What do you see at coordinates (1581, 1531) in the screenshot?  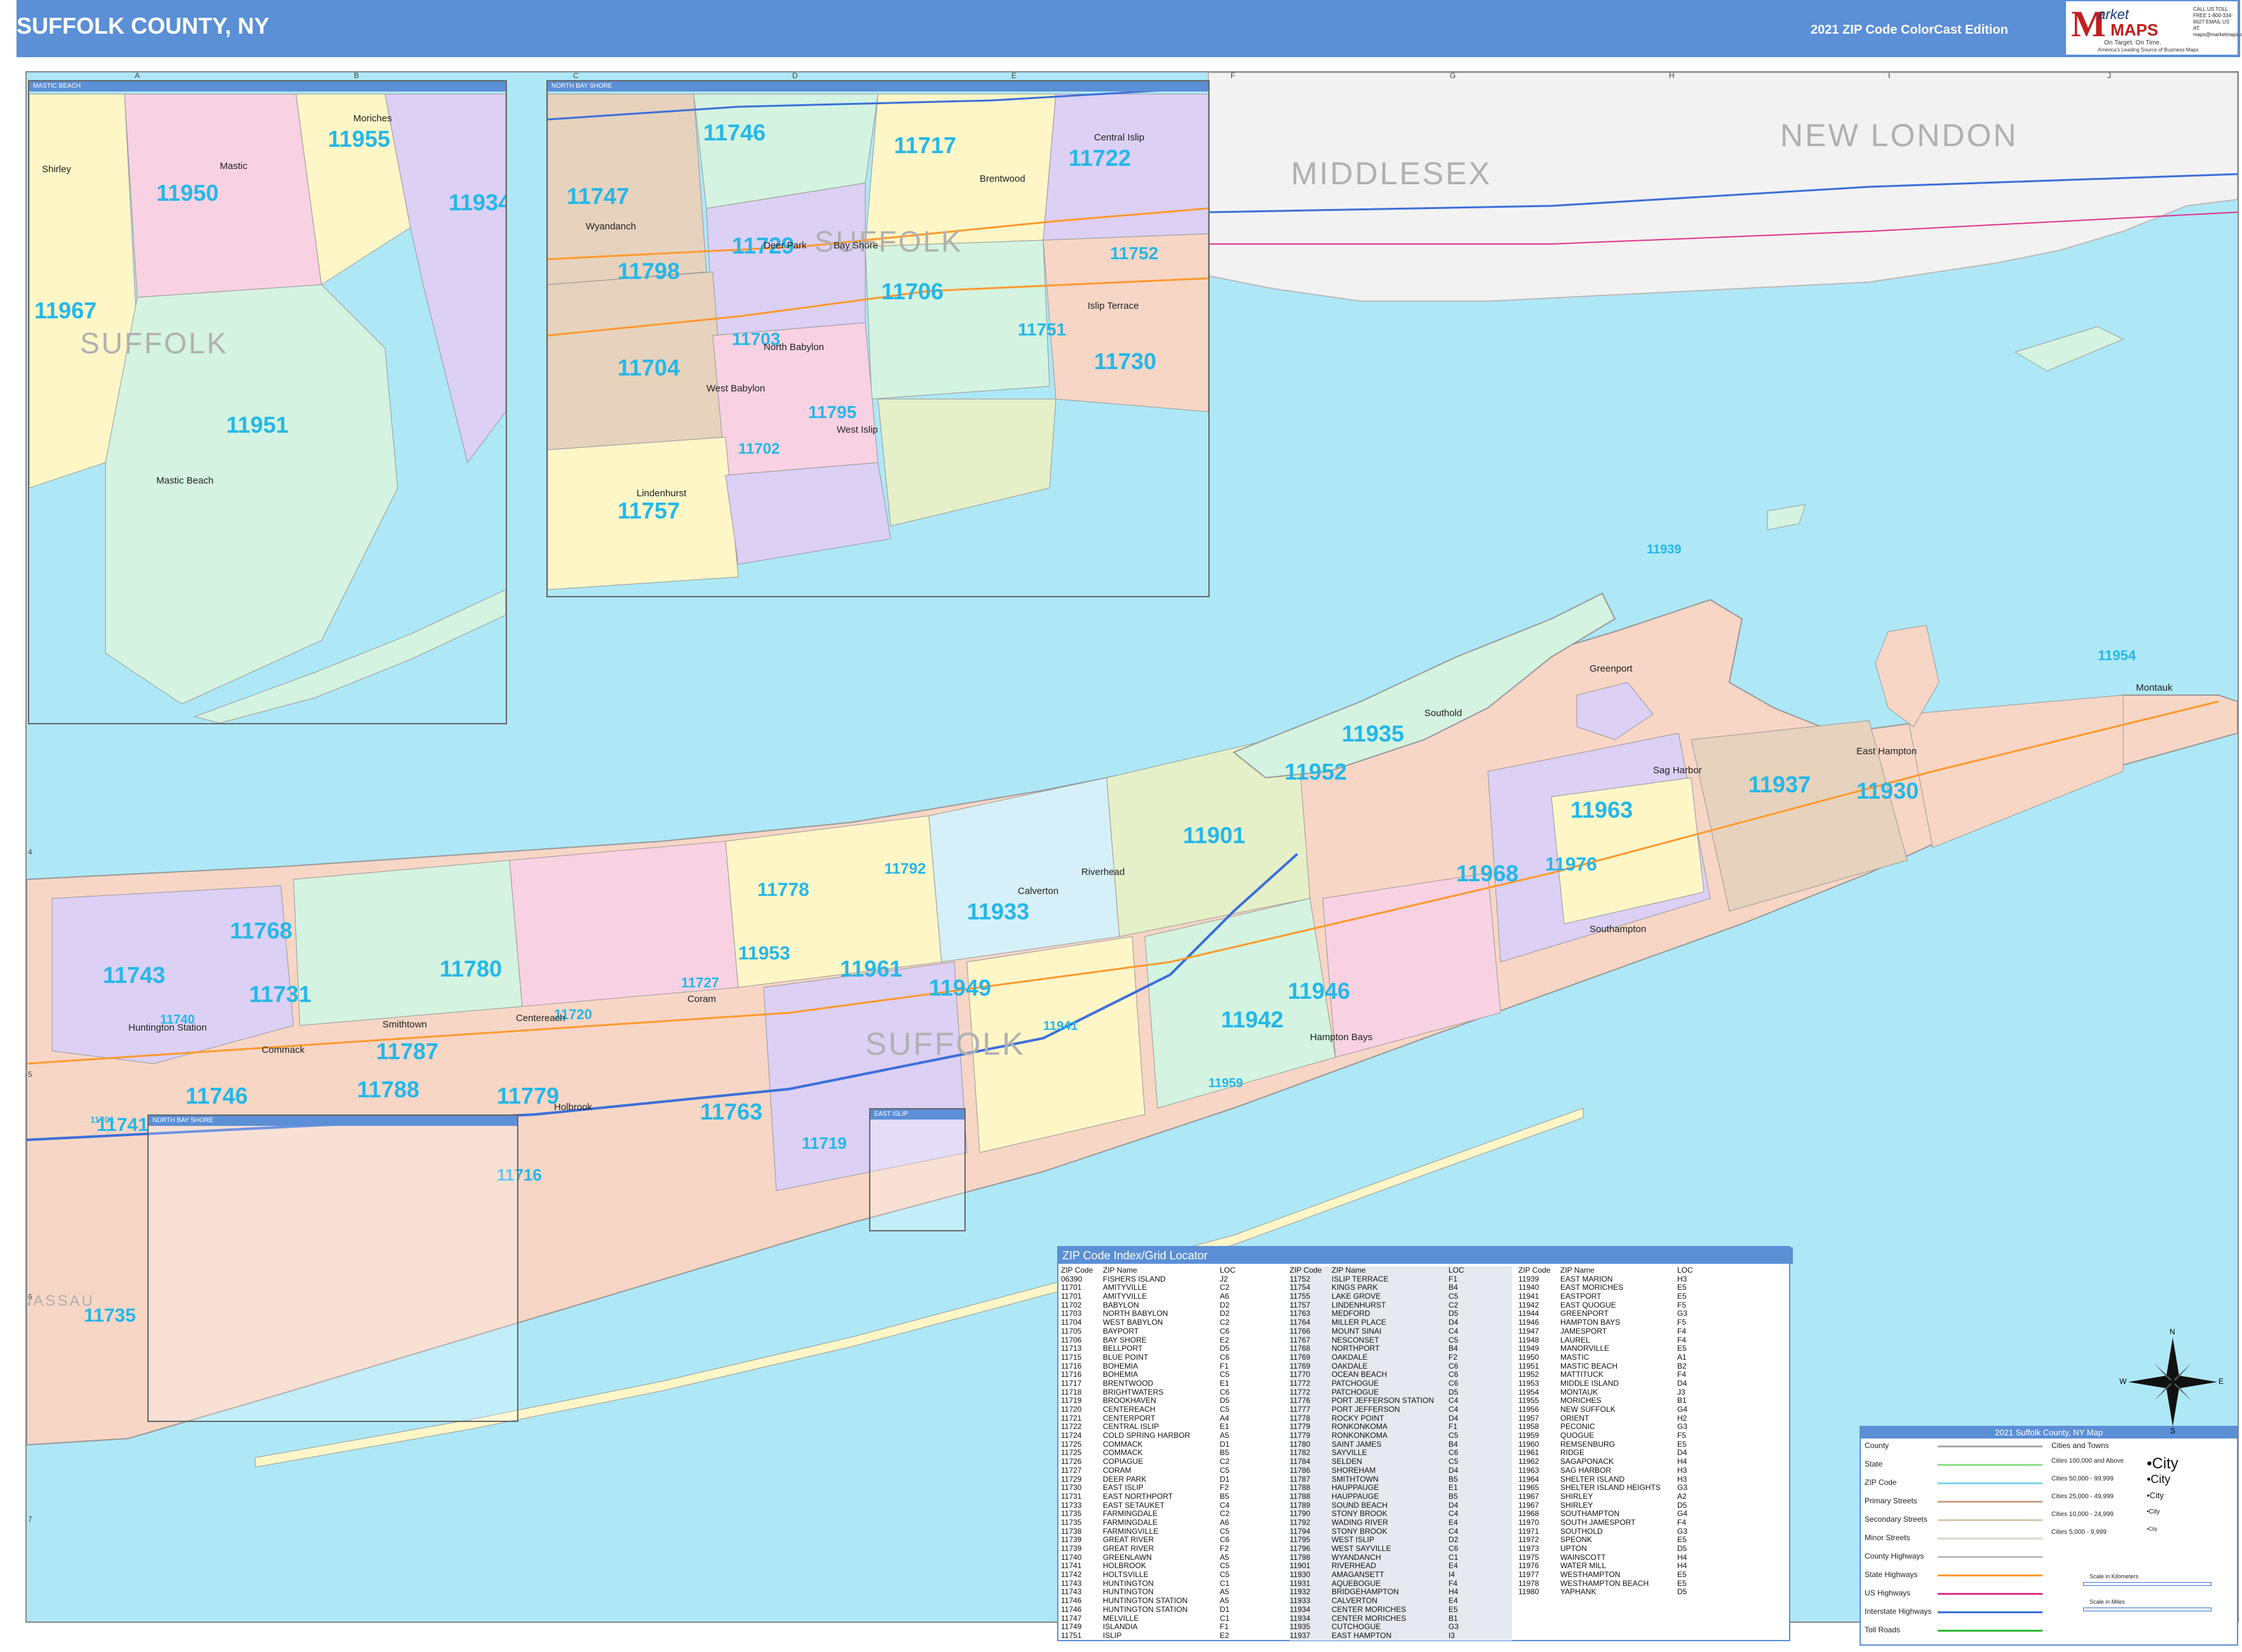 I see `index-cell: SOUTHOLD` at bounding box center [1581, 1531].